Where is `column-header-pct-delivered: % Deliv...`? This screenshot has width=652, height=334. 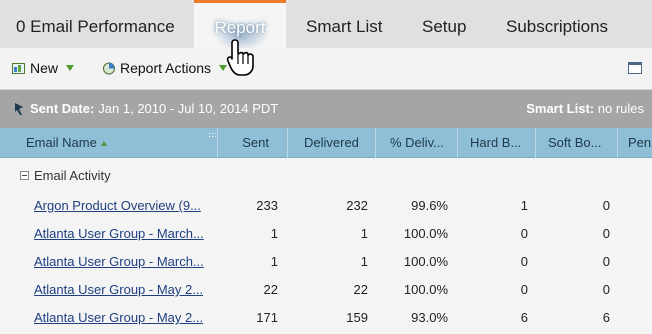
column-header-pct-delivered: % Deliv... is located at coordinates (417, 143).